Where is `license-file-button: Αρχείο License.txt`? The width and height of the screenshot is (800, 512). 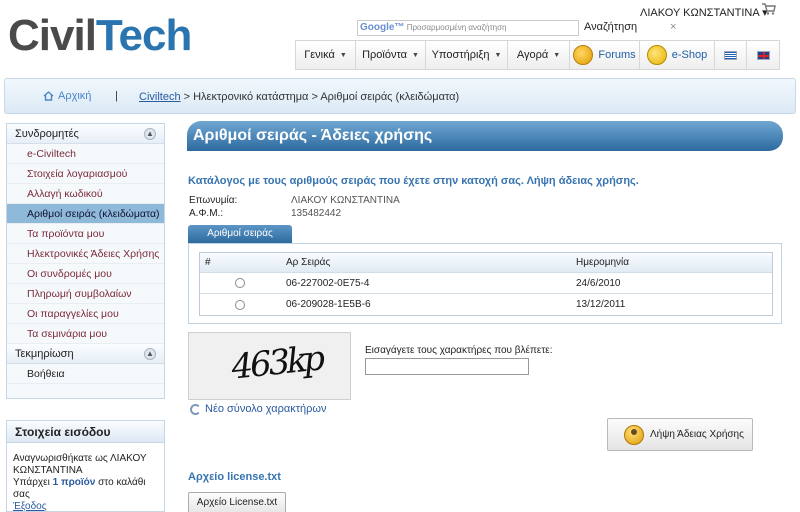 license-file-button: Αρχείο License.txt is located at coordinates (237, 502).